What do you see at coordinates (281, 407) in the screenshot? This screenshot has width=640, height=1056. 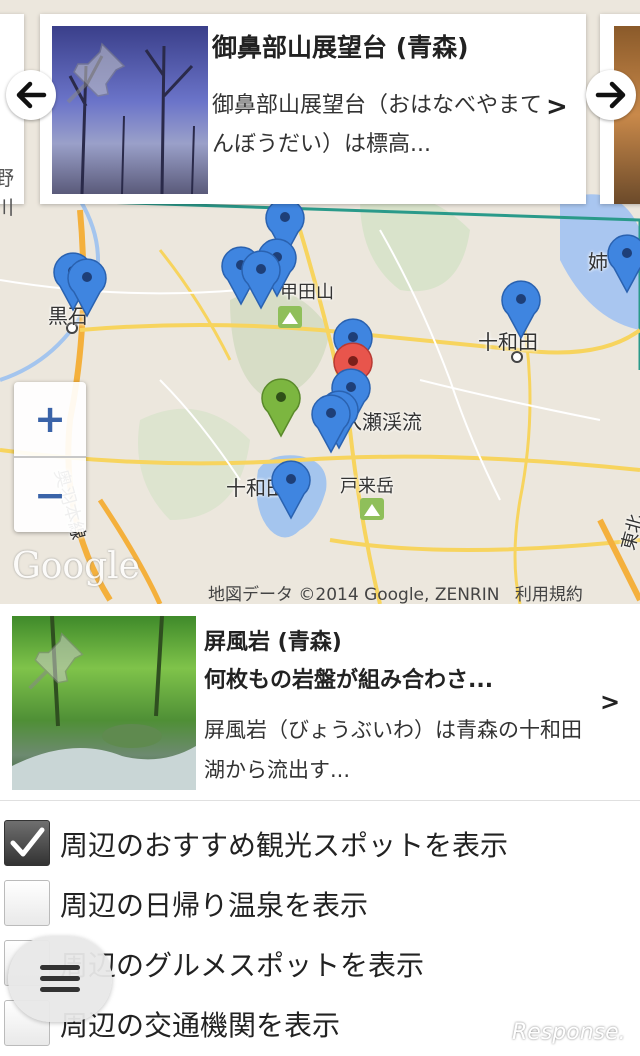 I see `map-pin-current` at bounding box center [281, 407].